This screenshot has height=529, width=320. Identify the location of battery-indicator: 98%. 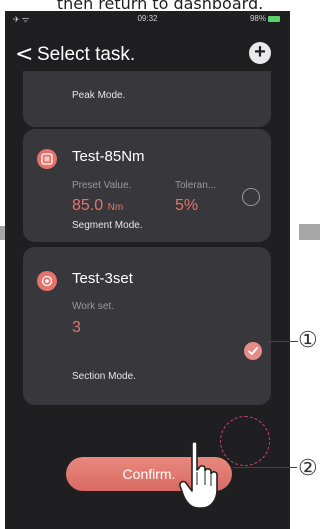
(265, 18).